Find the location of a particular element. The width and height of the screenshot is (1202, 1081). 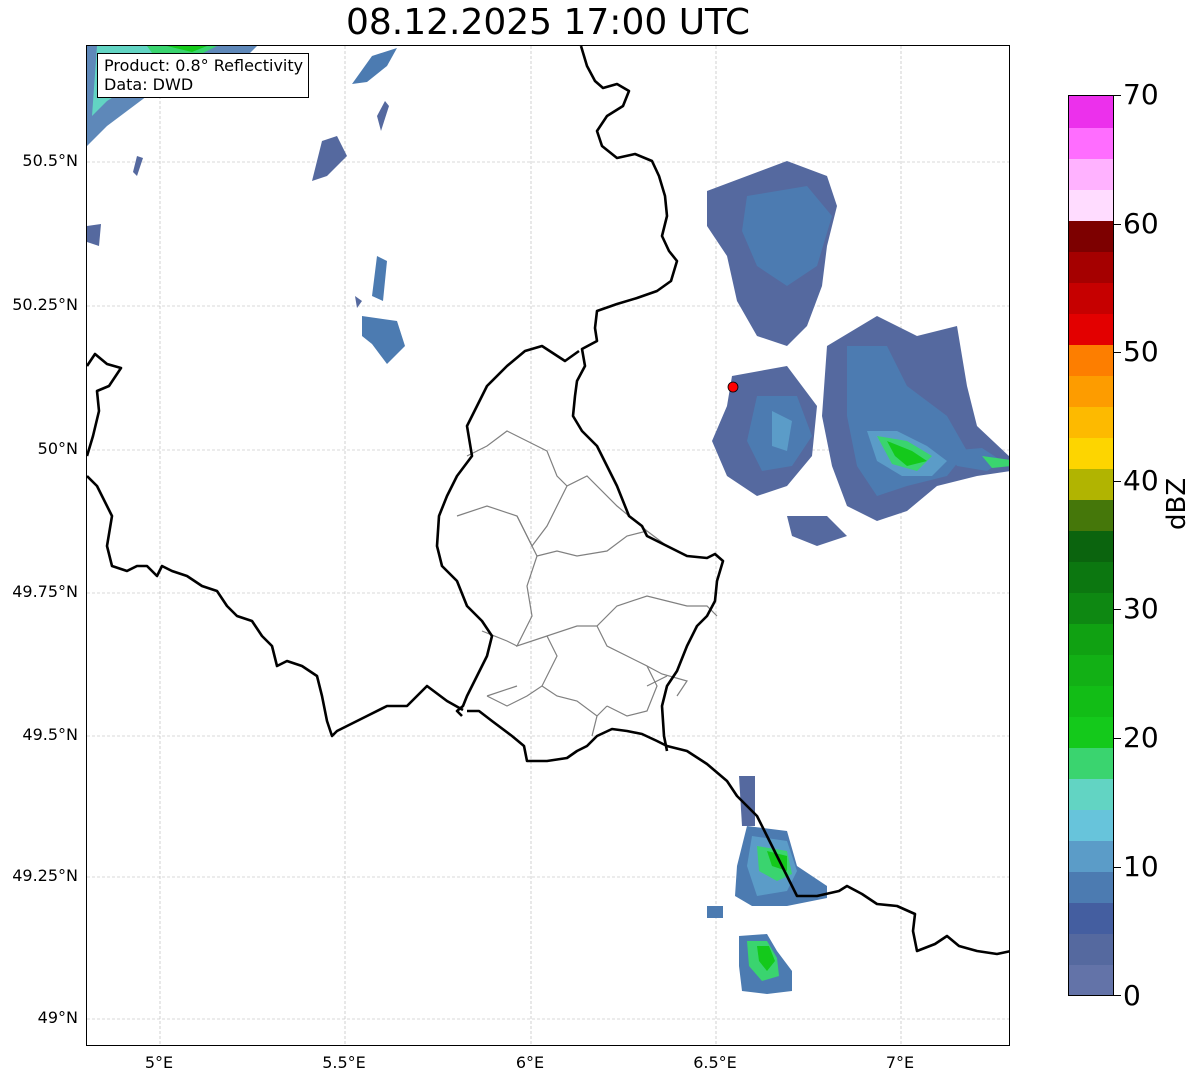

colorbar-tick-label: 20 is located at coordinates (1141, 737).